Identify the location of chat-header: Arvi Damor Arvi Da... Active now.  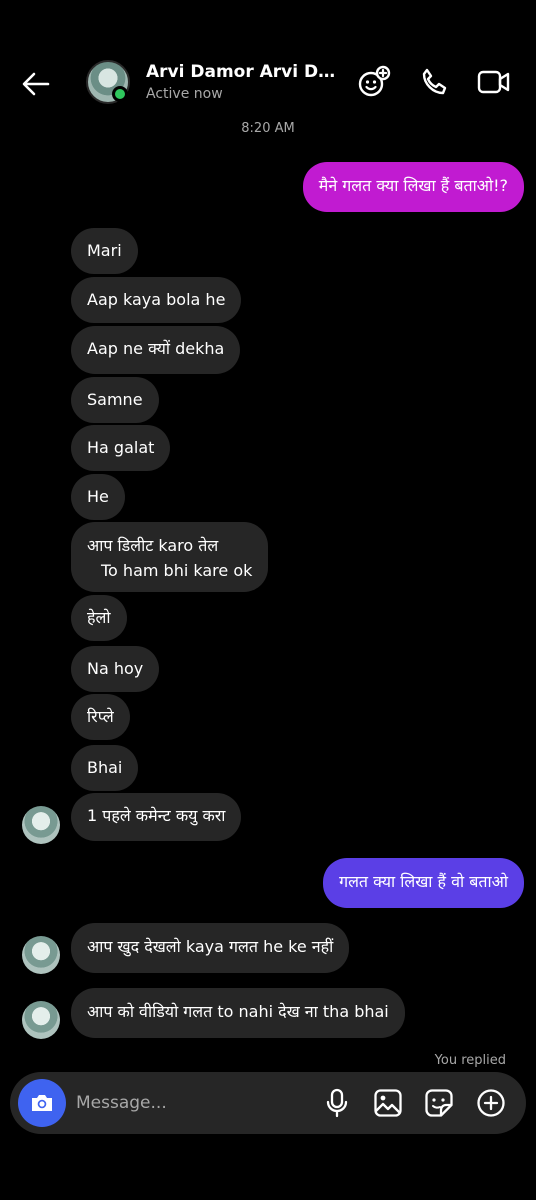
(268, 56).